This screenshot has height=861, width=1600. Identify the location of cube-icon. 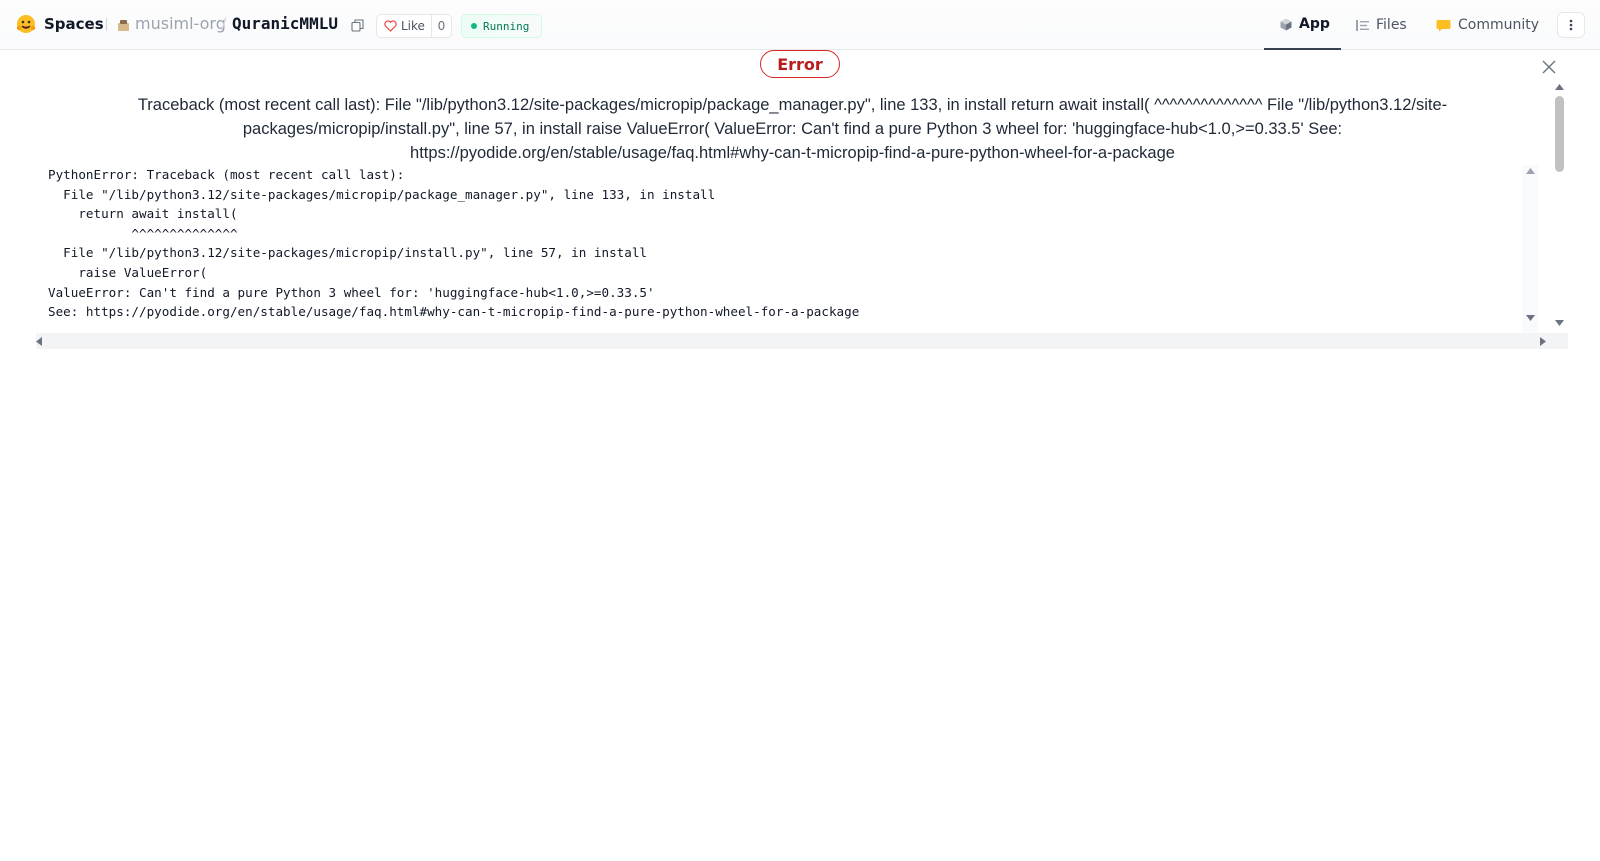
(1286, 24).